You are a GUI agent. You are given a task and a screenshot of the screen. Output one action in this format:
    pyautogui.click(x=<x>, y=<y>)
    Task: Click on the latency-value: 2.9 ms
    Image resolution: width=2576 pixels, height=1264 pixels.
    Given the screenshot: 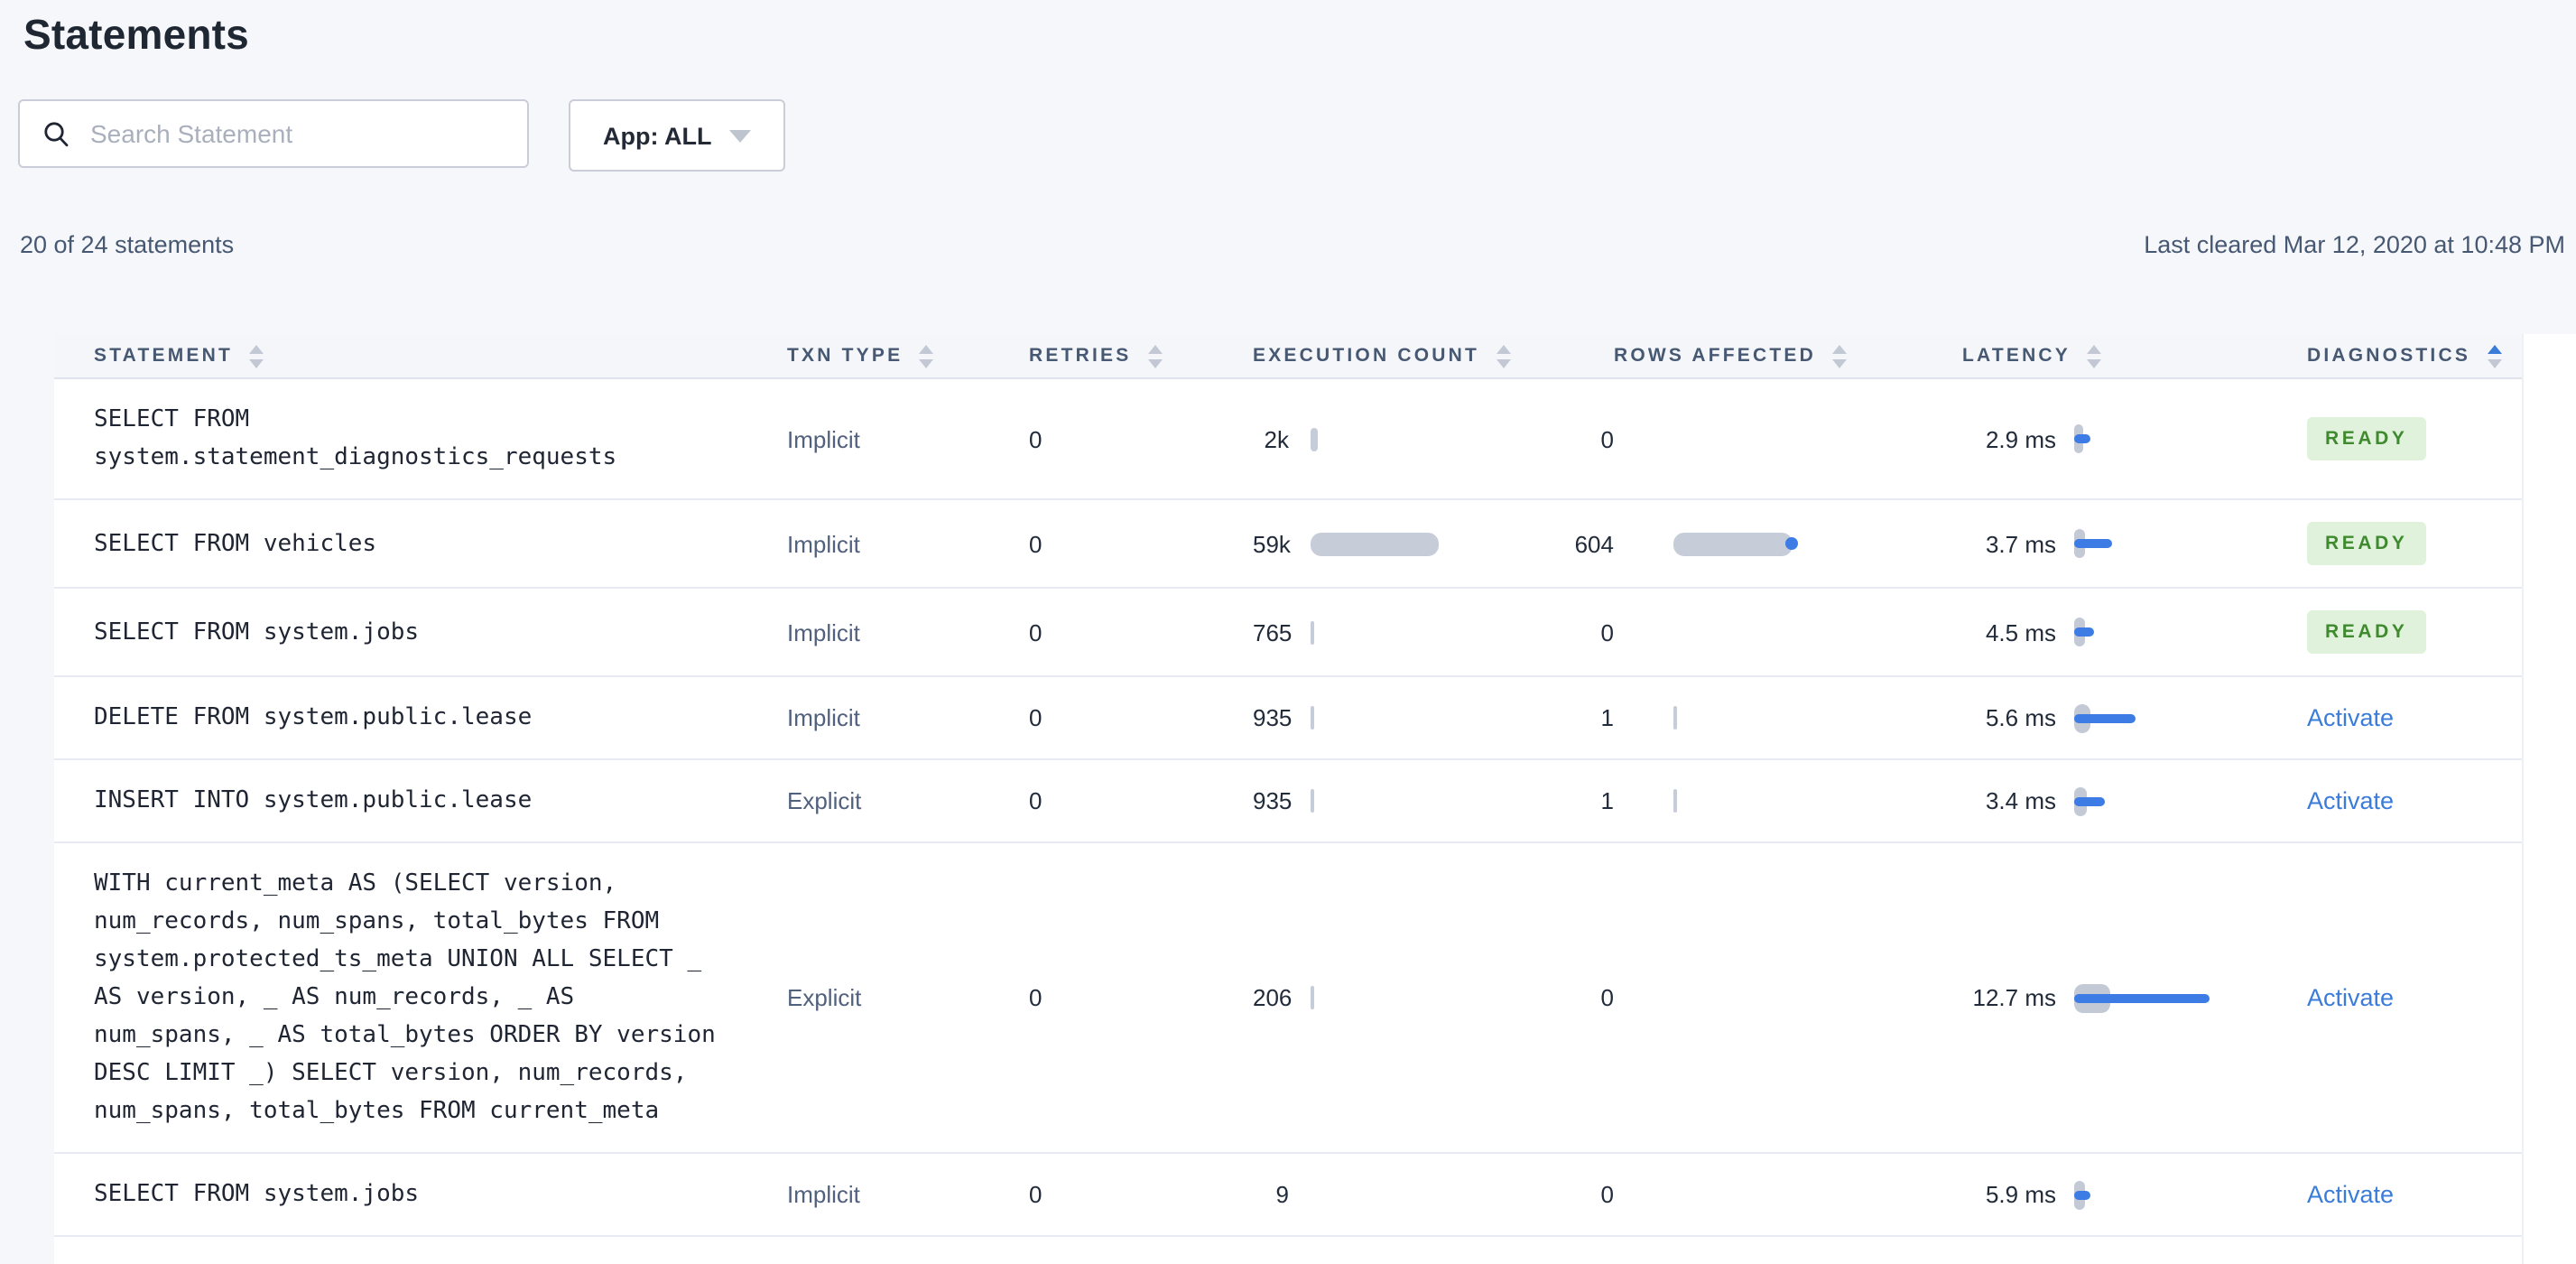 What is the action you would take?
    pyautogui.click(x=2020, y=438)
    